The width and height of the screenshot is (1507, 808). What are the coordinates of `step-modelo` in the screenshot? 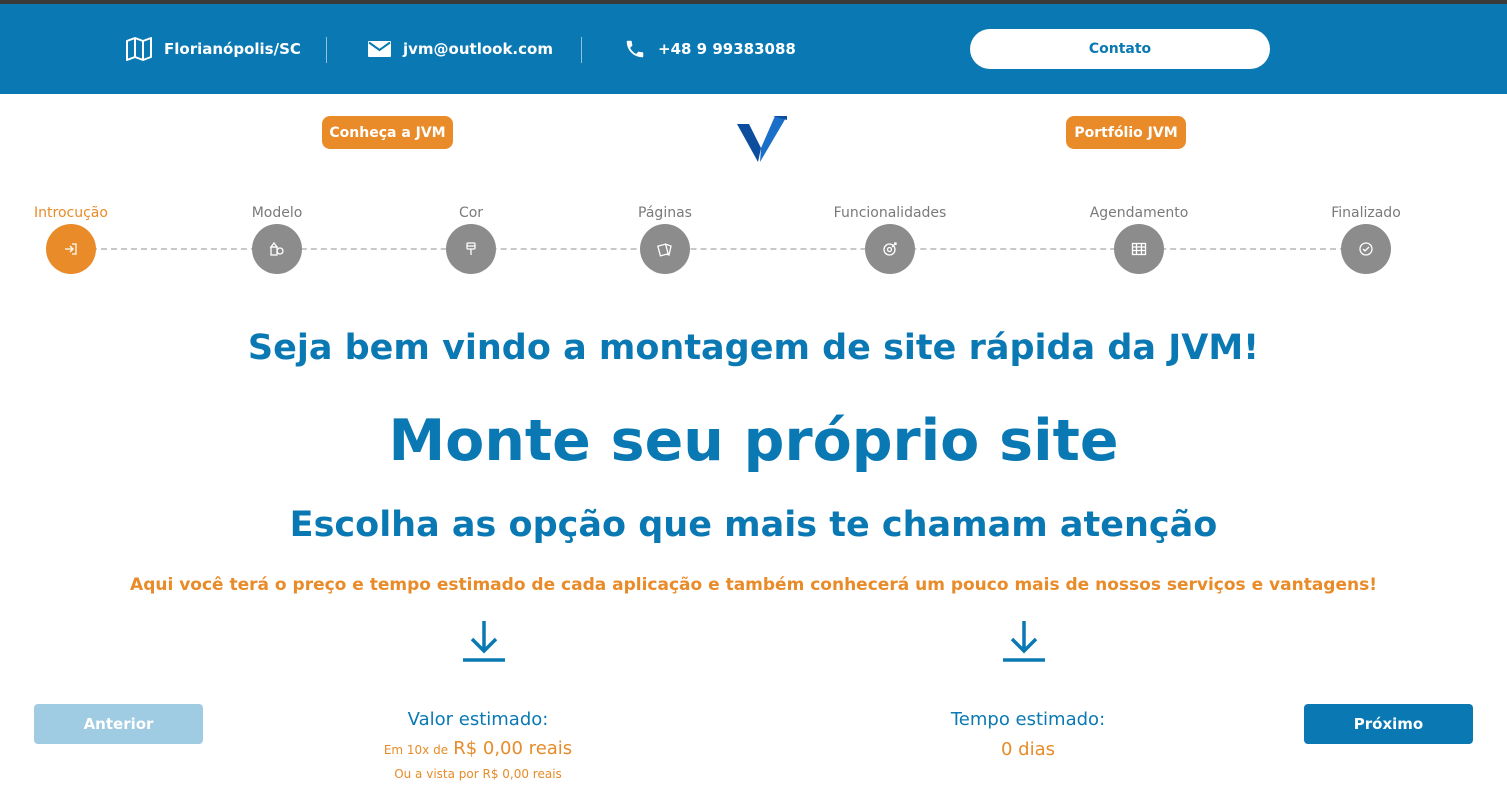 It's located at (277, 249).